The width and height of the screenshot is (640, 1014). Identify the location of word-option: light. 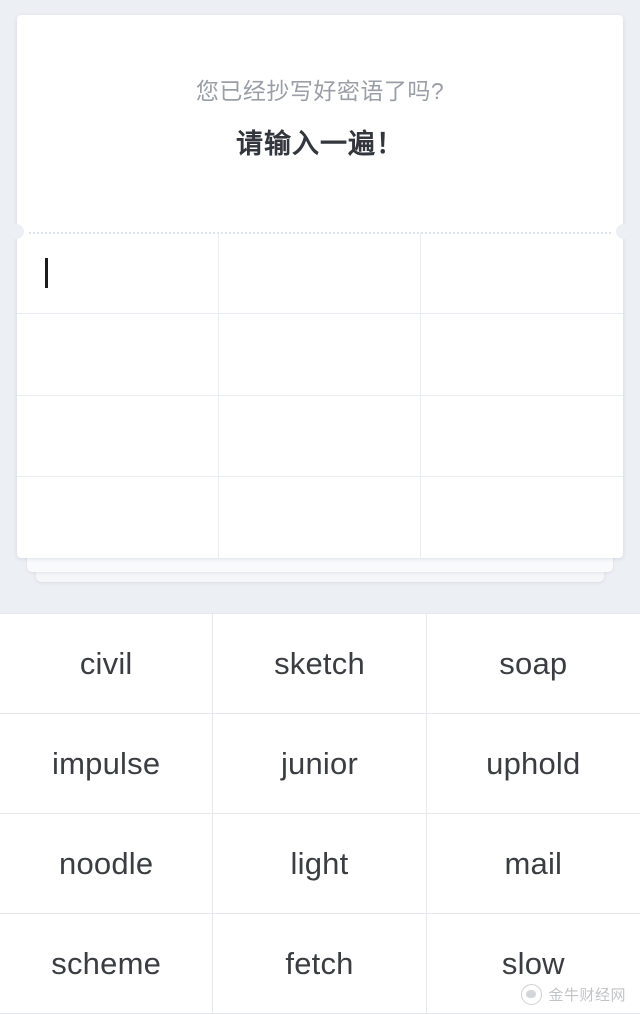
(320, 864).